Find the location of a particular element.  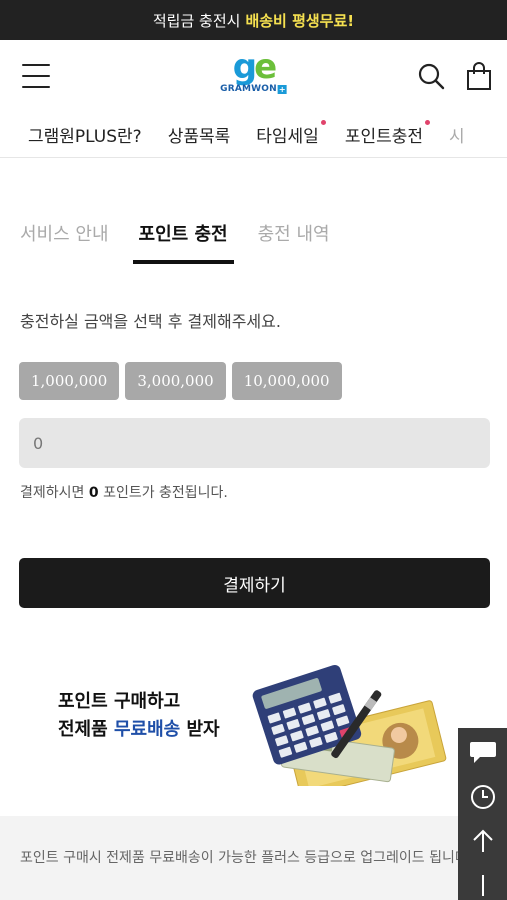

charge-guide-text: 충전하실 금액을 선택 후 결제해주세요. is located at coordinates (150, 321).